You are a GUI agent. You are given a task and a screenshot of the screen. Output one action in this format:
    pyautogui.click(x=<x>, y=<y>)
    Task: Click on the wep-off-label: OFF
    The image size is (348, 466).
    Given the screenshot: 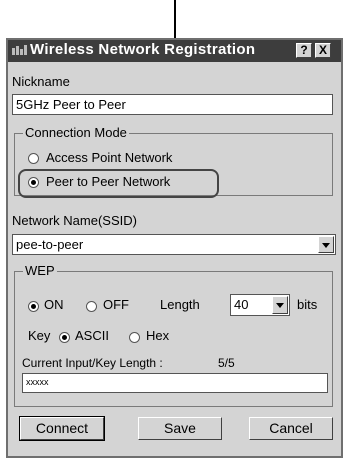 What is the action you would take?
    pyautogui.click(x=116, y=304)
    